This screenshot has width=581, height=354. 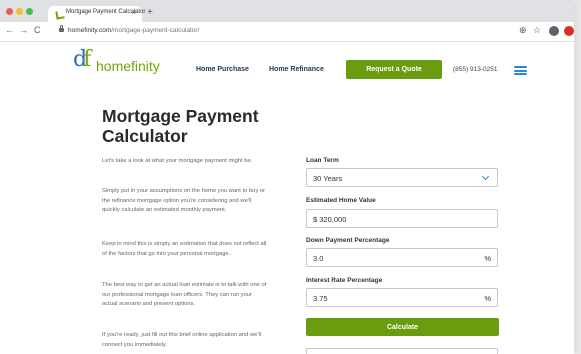 I want to click on request-quote-button: Request a Quote, so click(x=394, y=69).